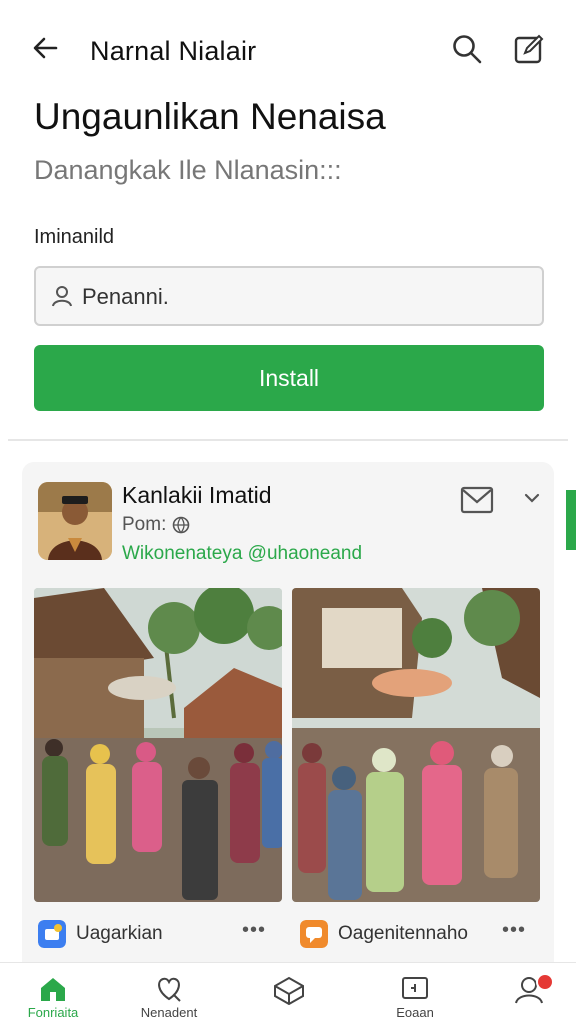 The width and height of the screenshot is (576, 1024). What do you see at coordinates (53, 1012) in the screenshot?
I see `nav-label-home: Fonriaita` at bounding box center [53, 1012].